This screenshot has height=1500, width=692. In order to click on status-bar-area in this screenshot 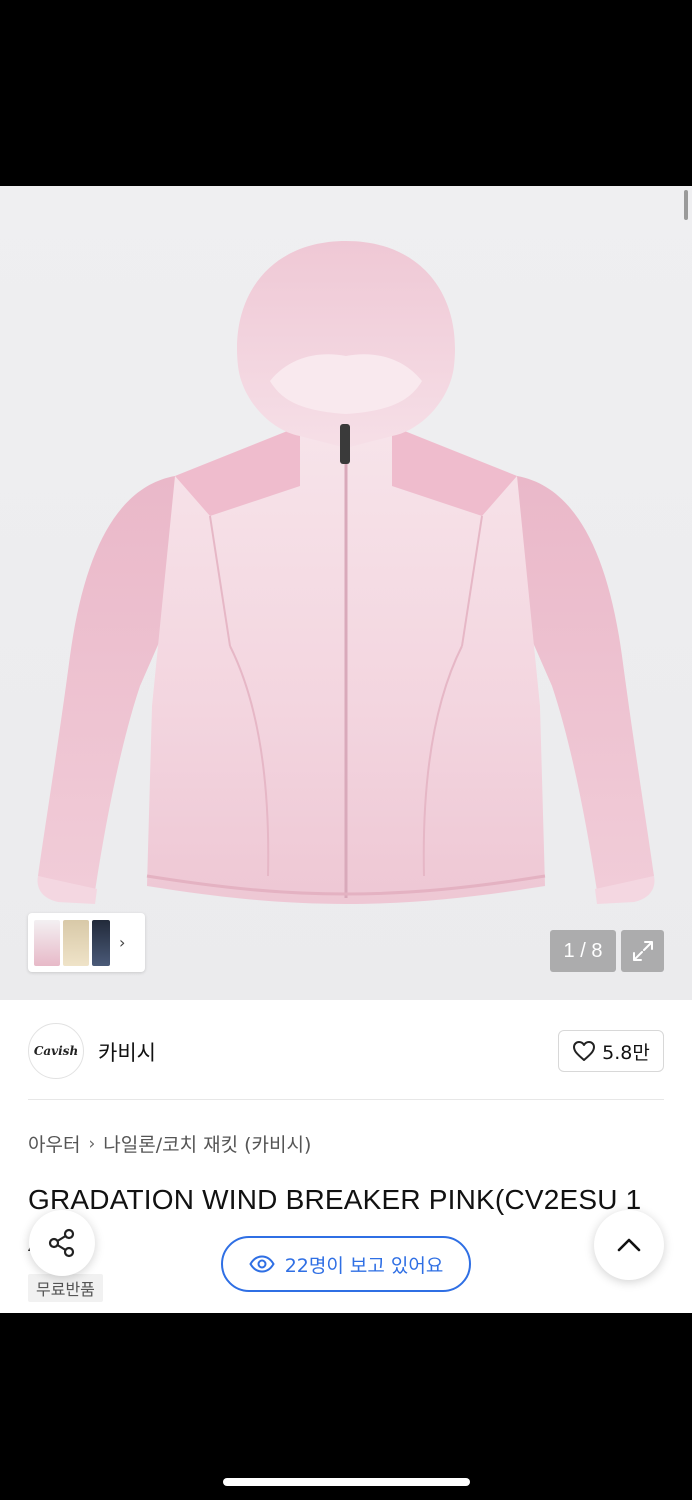, I will do `click(346, 93)`.